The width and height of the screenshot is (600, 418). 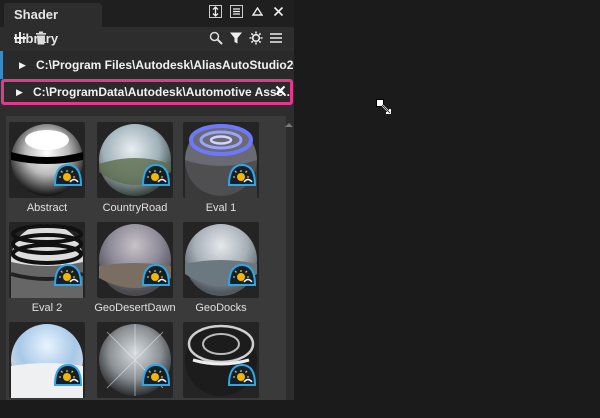 I want to click on panel-titlebar: Shader Library, so click(x=147, y=23).